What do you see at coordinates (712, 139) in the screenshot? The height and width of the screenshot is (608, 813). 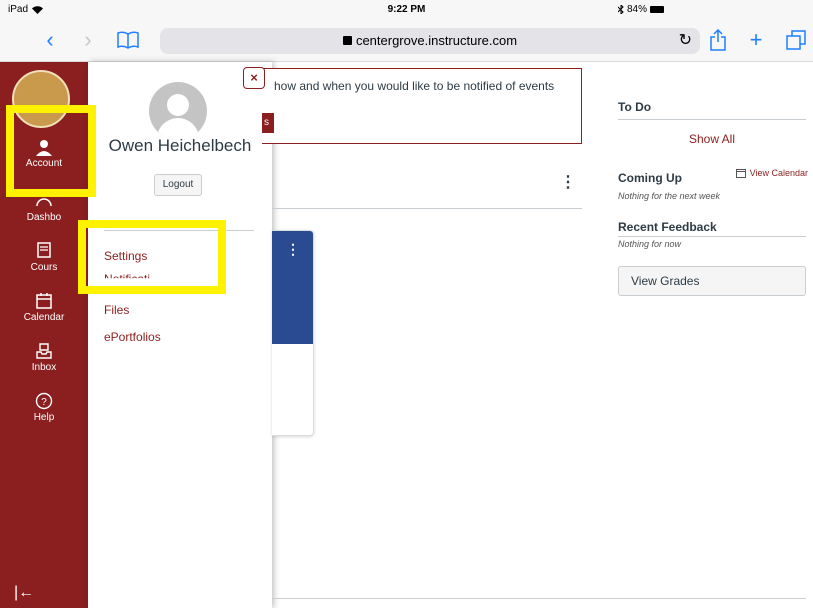 I see `show-all-link: Show All` at bounding box center [712, 139].